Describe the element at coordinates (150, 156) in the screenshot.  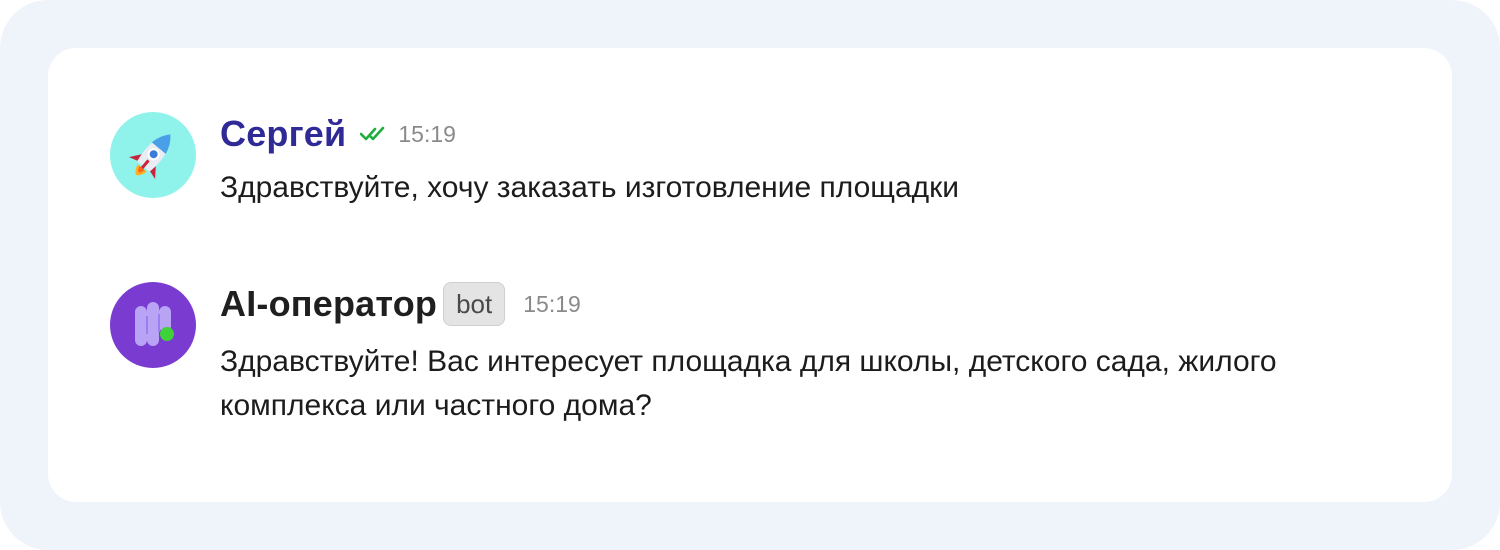
I see `rocket-icon` at that location.